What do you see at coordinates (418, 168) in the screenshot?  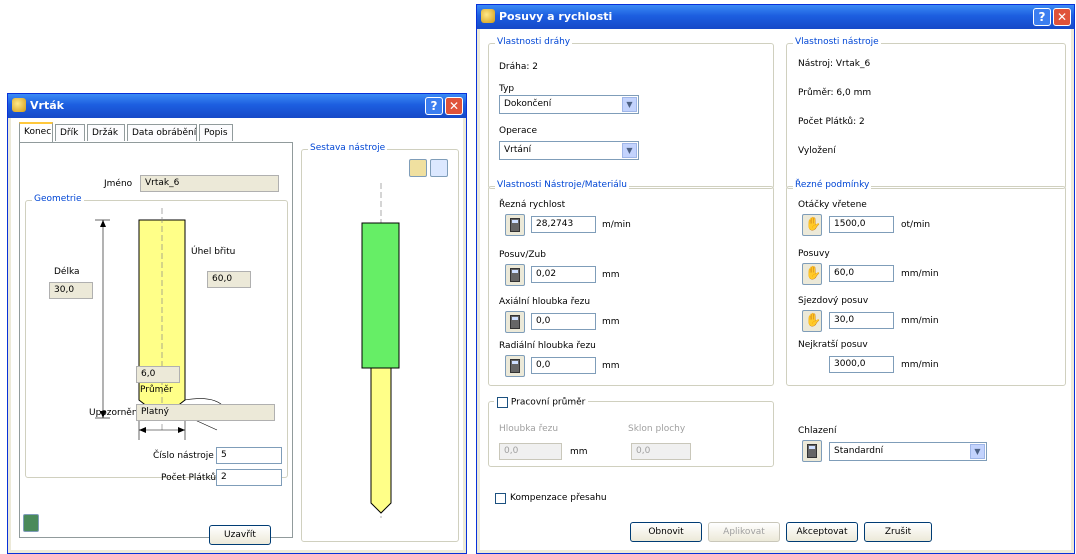 I see `assembly-view-icon` at bounding box center [418, 168].